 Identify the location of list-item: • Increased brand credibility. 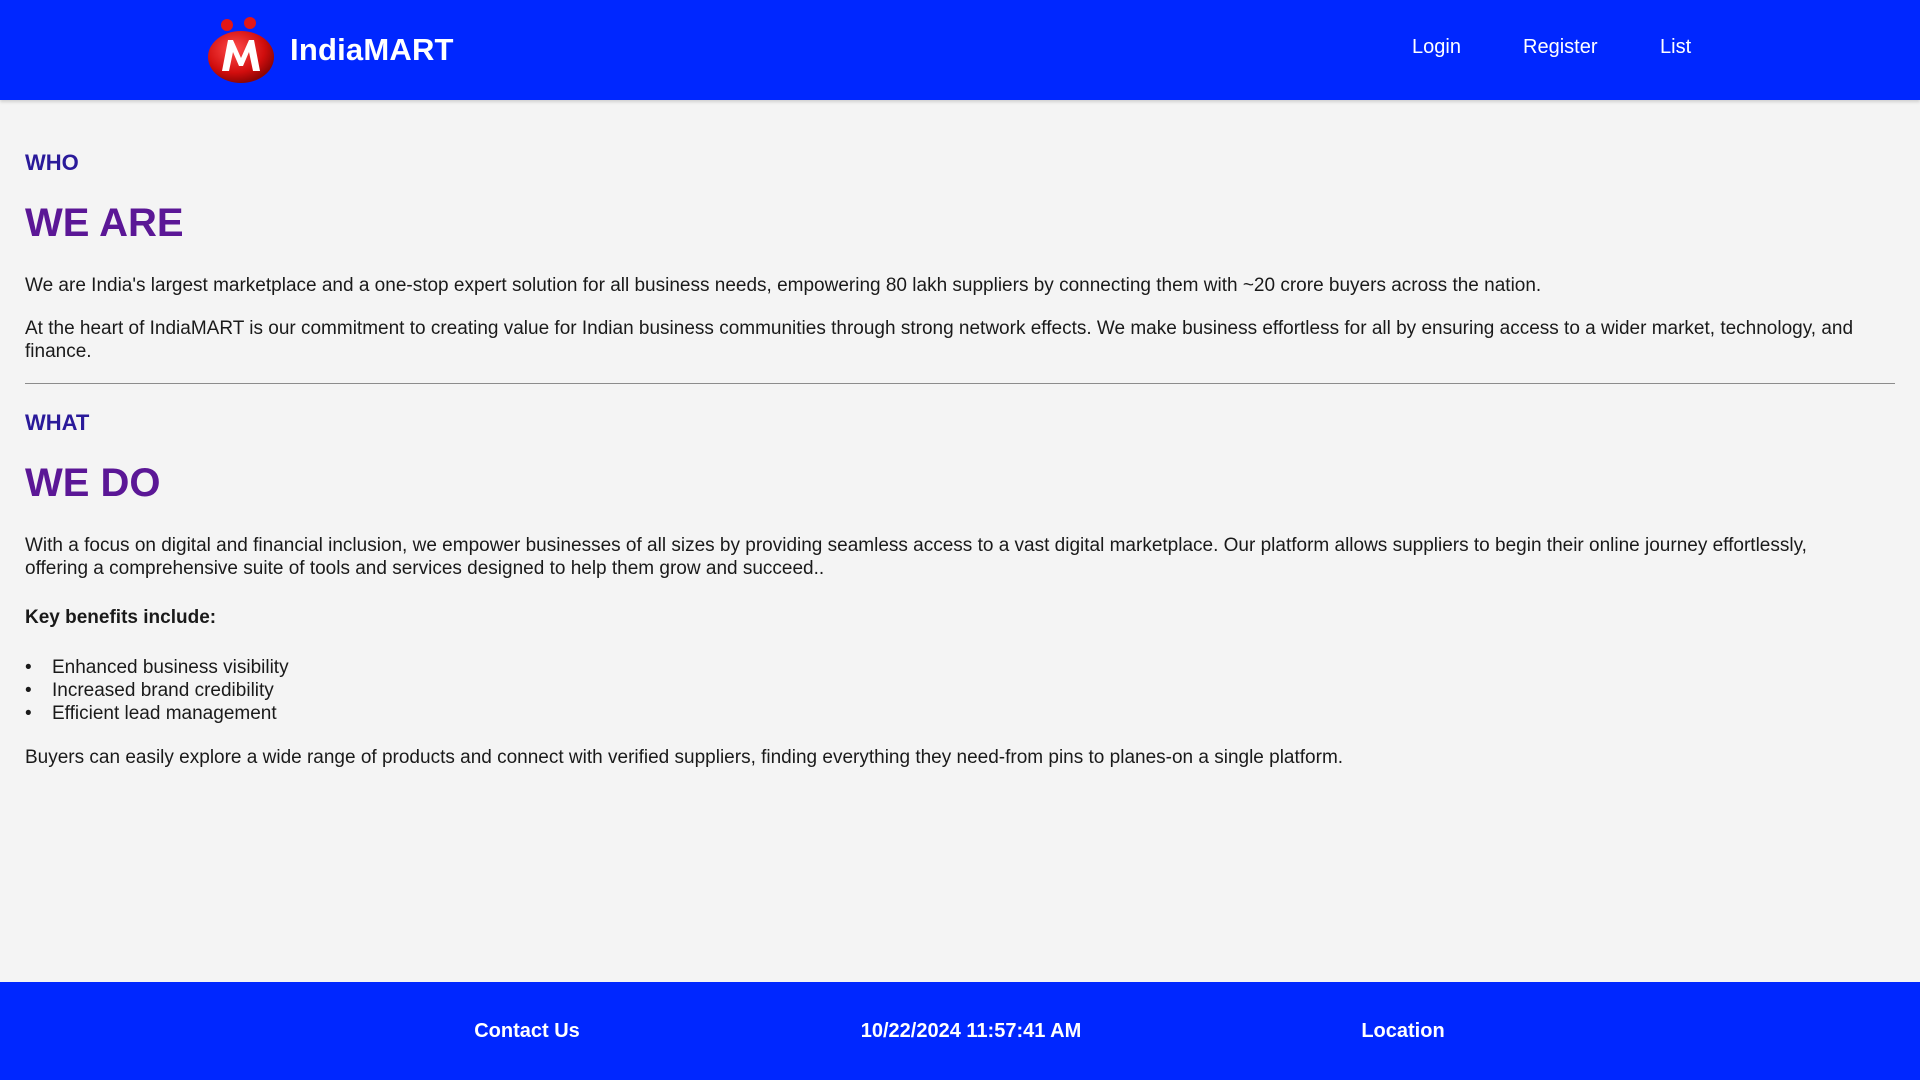
(157, 690).